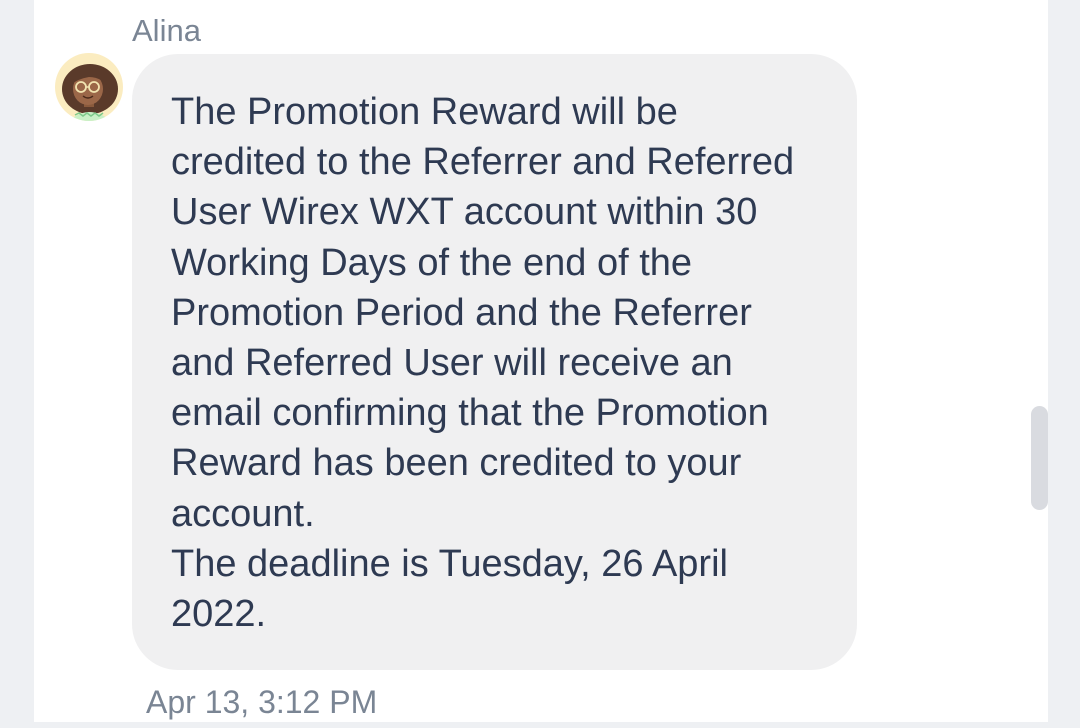 The width and height of the screenshot is (1080, 728). I want to click on message-line: 2022., so click(219, 614).